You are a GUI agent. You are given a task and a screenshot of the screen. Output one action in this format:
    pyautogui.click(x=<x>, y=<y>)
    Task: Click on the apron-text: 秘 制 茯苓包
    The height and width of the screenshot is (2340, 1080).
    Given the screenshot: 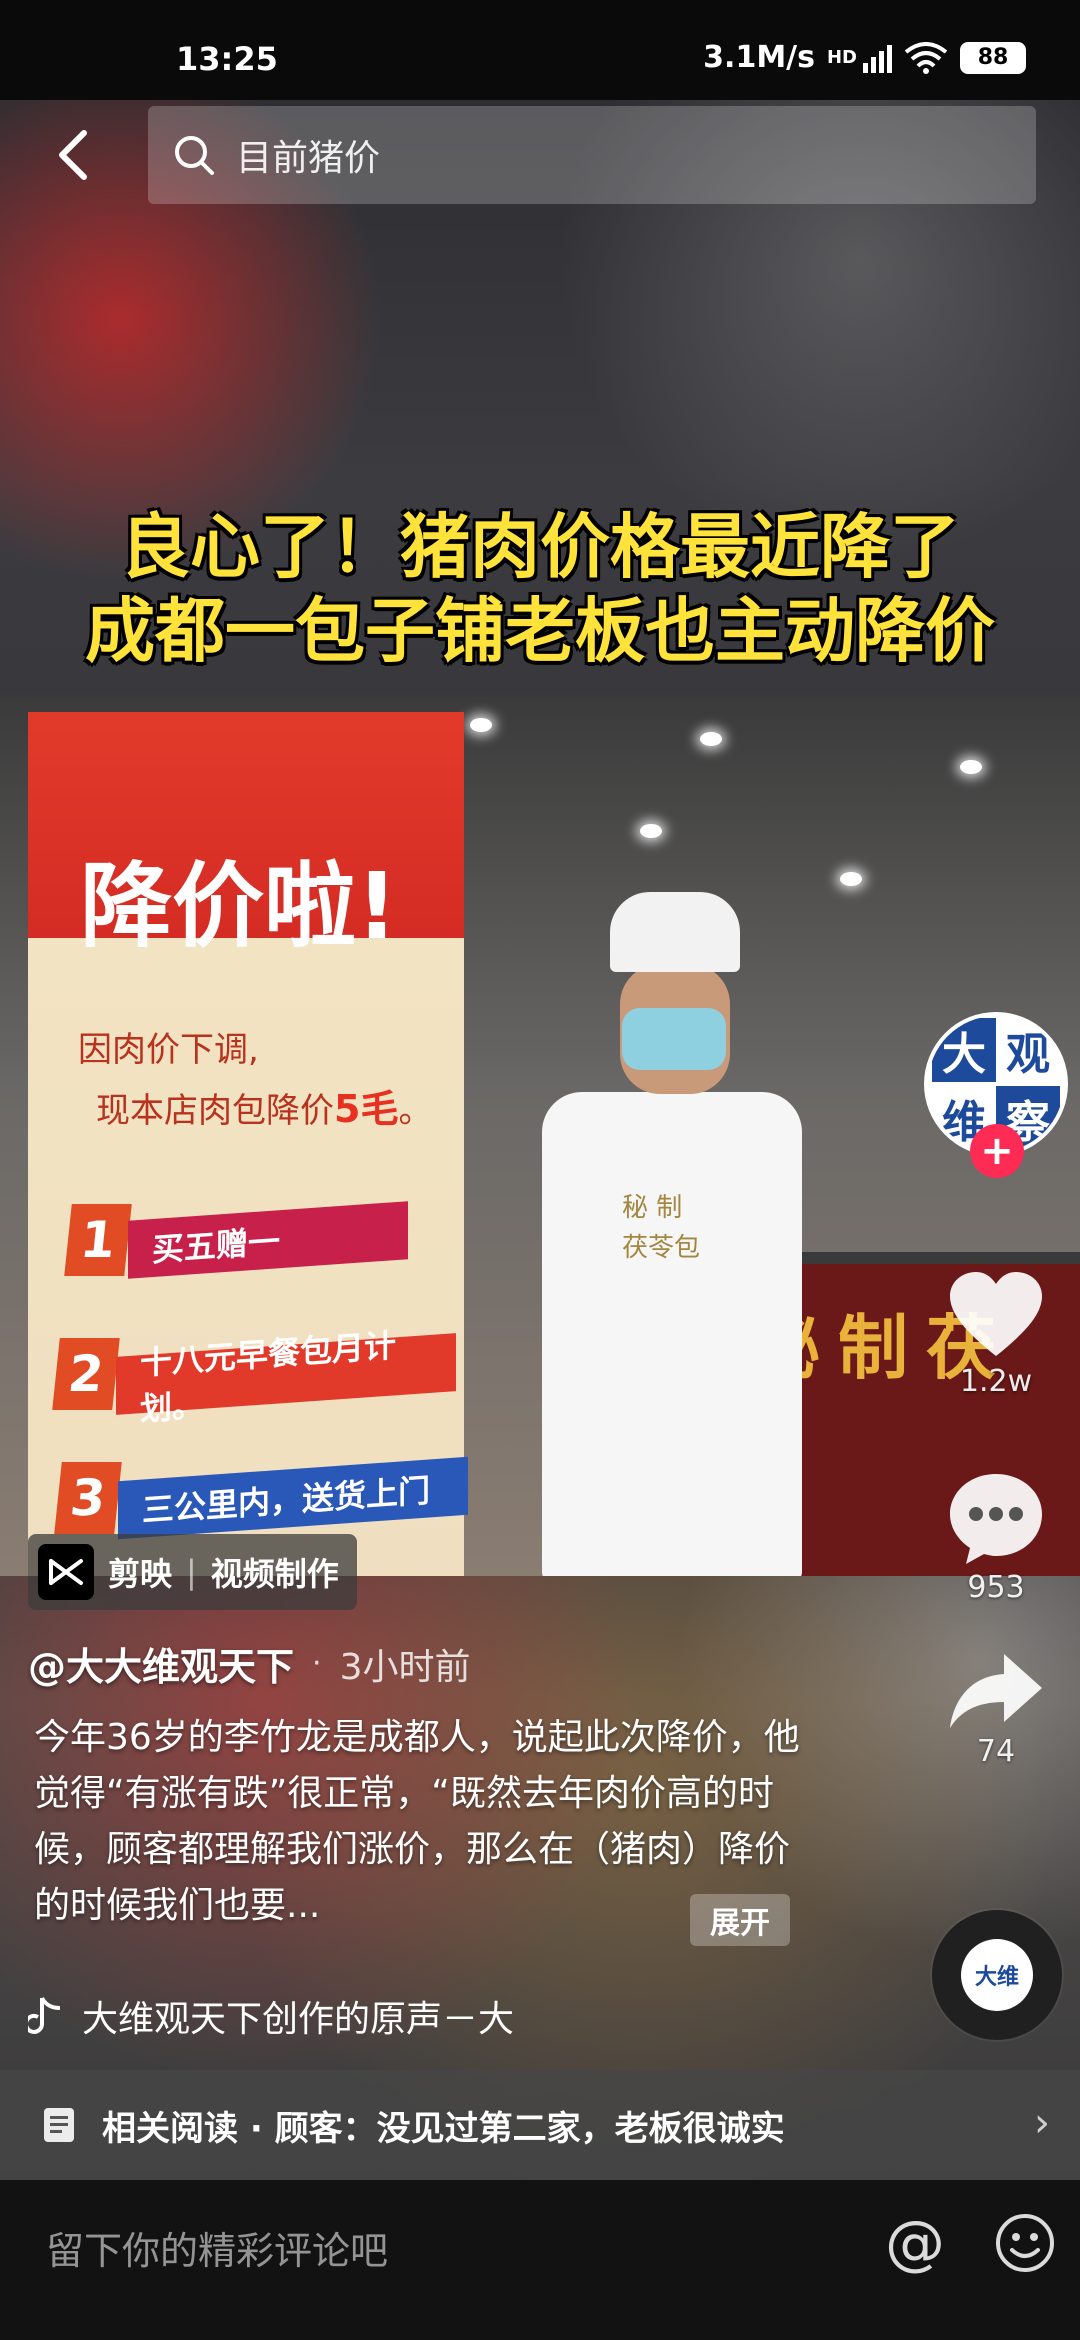 What is the action you would take?
    pyautogui.click(x=661, y=1228)
    